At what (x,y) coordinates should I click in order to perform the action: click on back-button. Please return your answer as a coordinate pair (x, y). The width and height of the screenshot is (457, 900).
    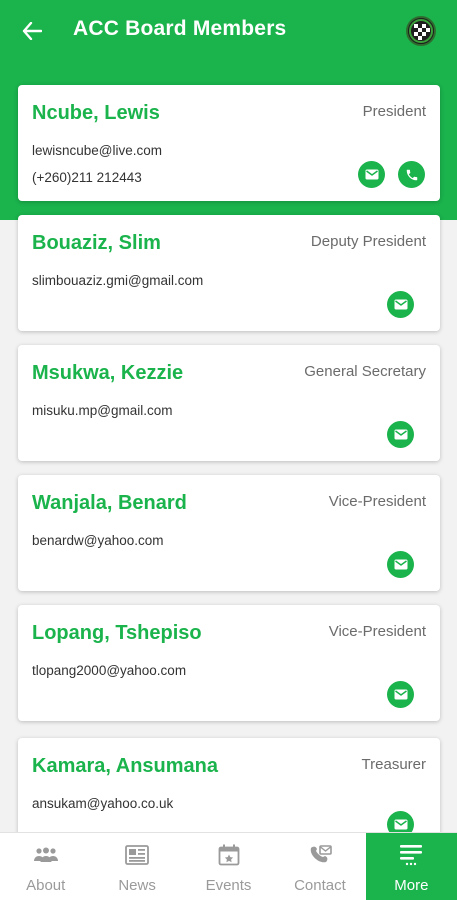
    Looking at the image, I should click on (32, 31).